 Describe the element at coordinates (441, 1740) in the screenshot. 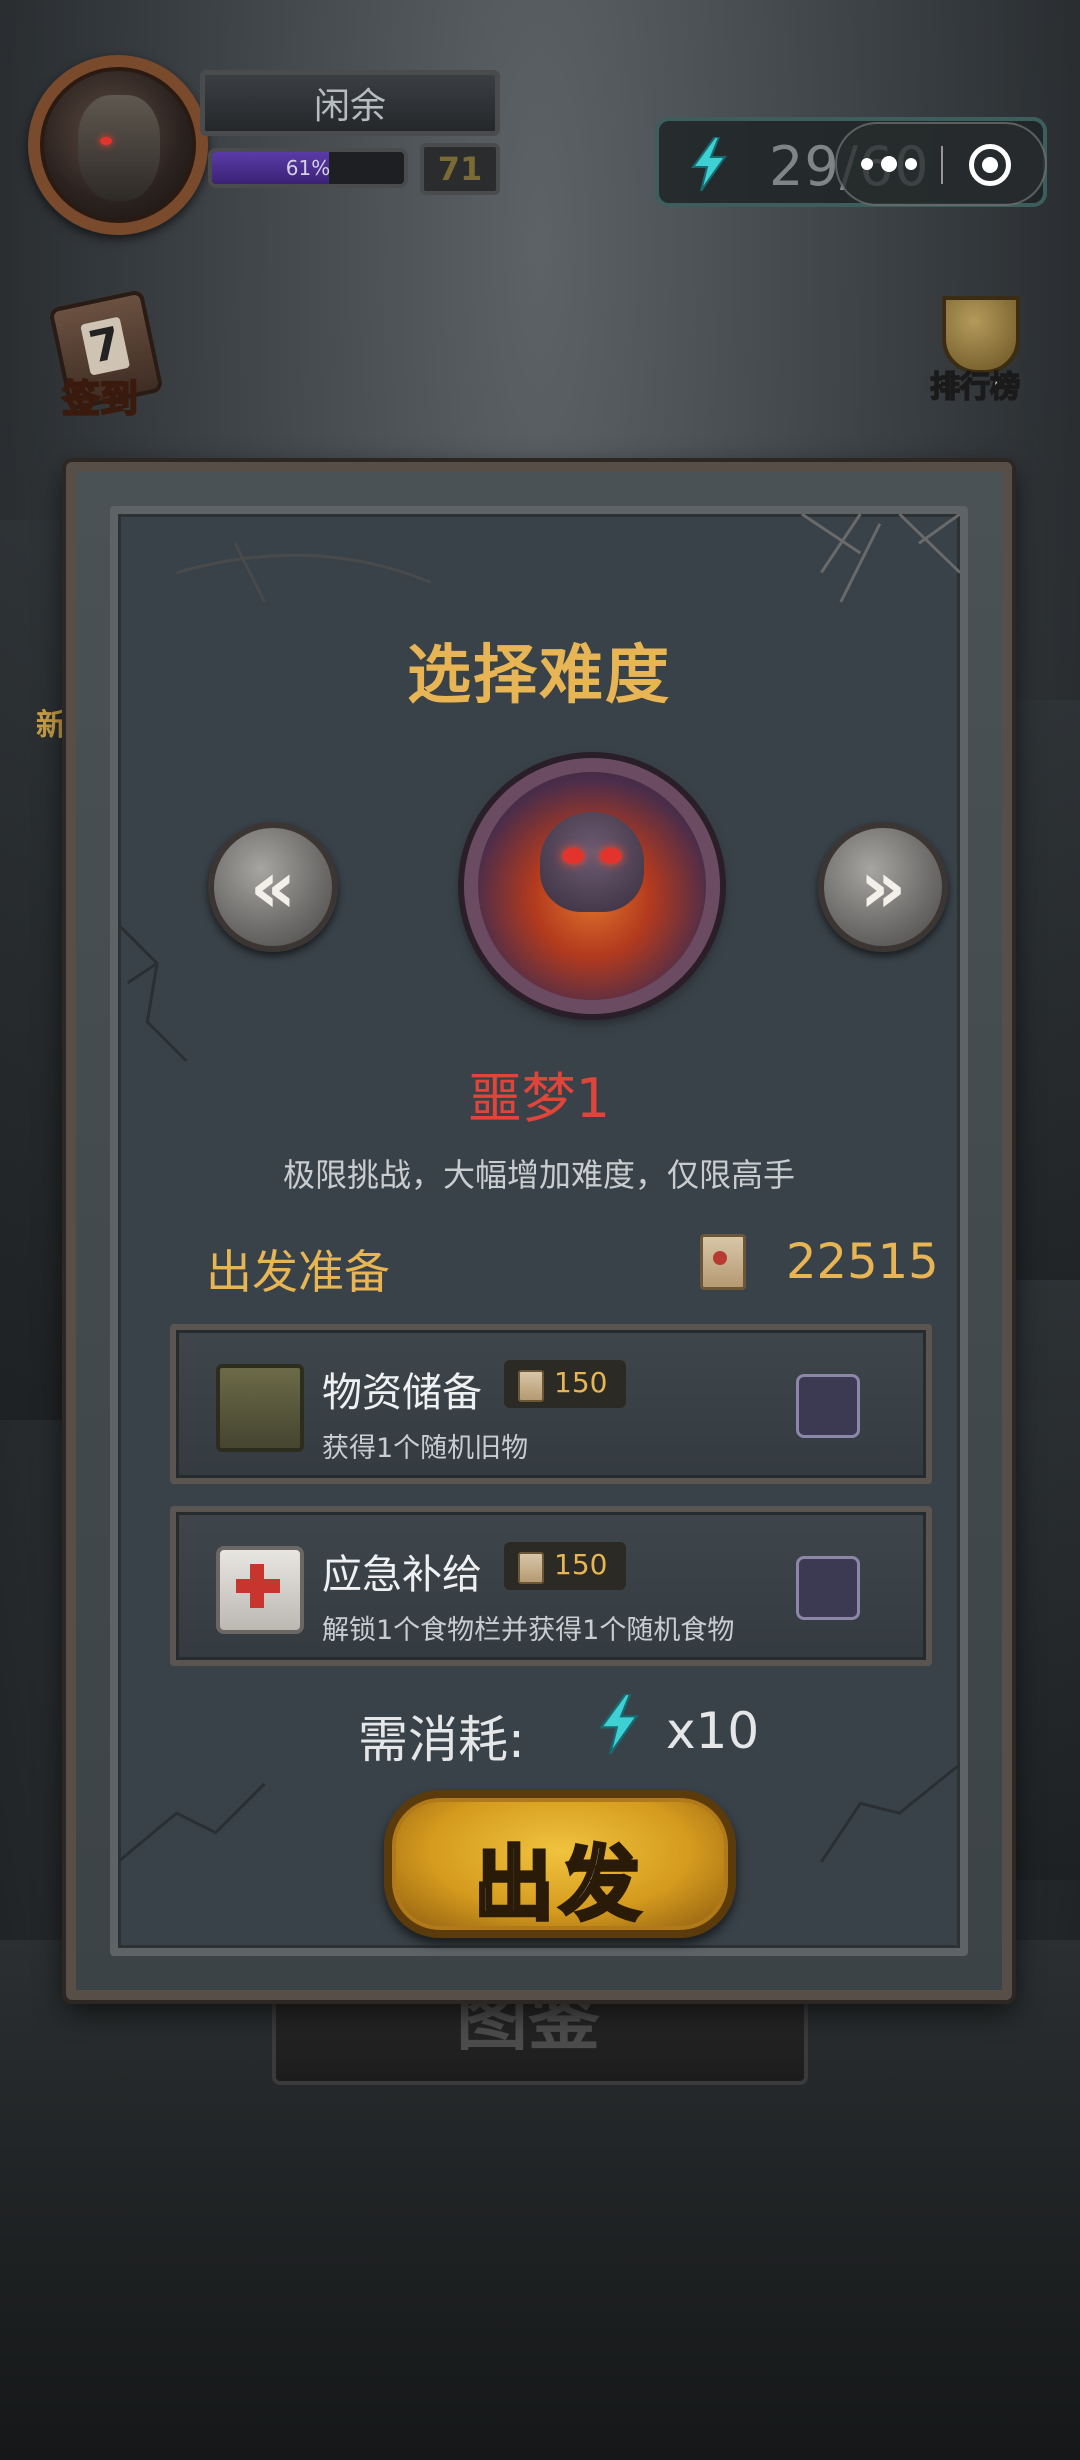

I see `cost-label: 需消耗:` at that location.